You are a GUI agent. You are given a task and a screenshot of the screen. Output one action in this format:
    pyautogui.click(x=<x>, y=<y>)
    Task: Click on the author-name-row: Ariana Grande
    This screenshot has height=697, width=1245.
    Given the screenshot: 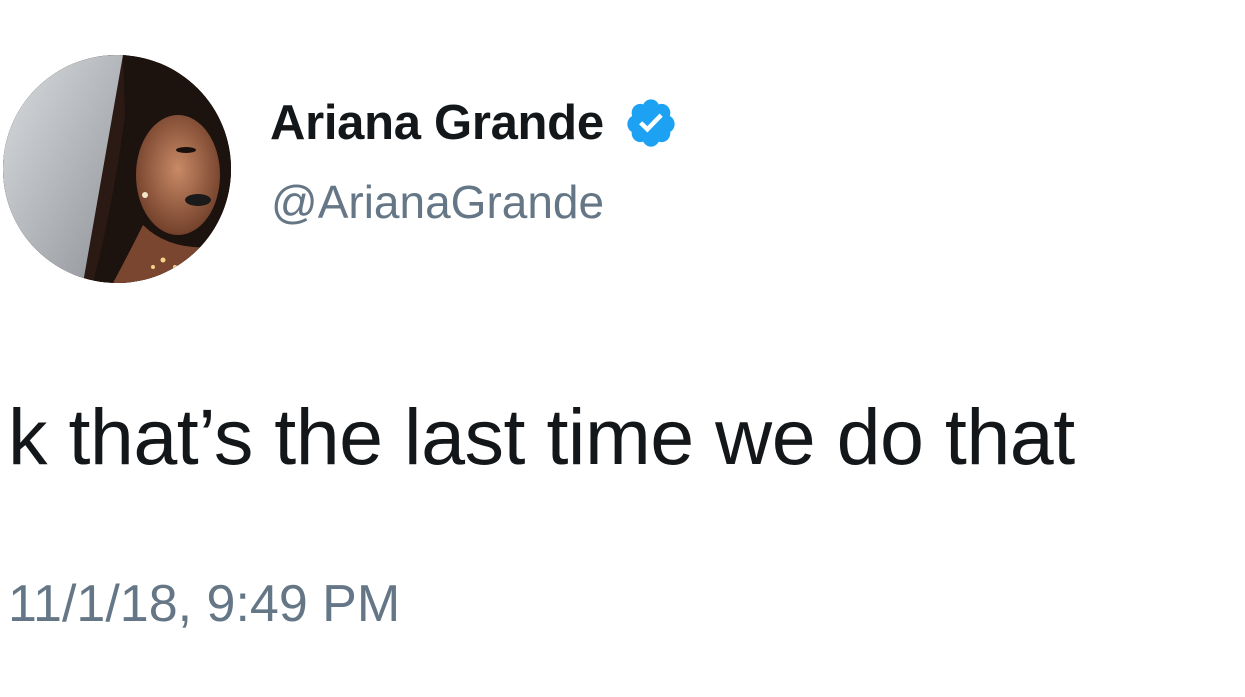 What is the action you would take?
    pyautogui.click(x=474, y=123)
    